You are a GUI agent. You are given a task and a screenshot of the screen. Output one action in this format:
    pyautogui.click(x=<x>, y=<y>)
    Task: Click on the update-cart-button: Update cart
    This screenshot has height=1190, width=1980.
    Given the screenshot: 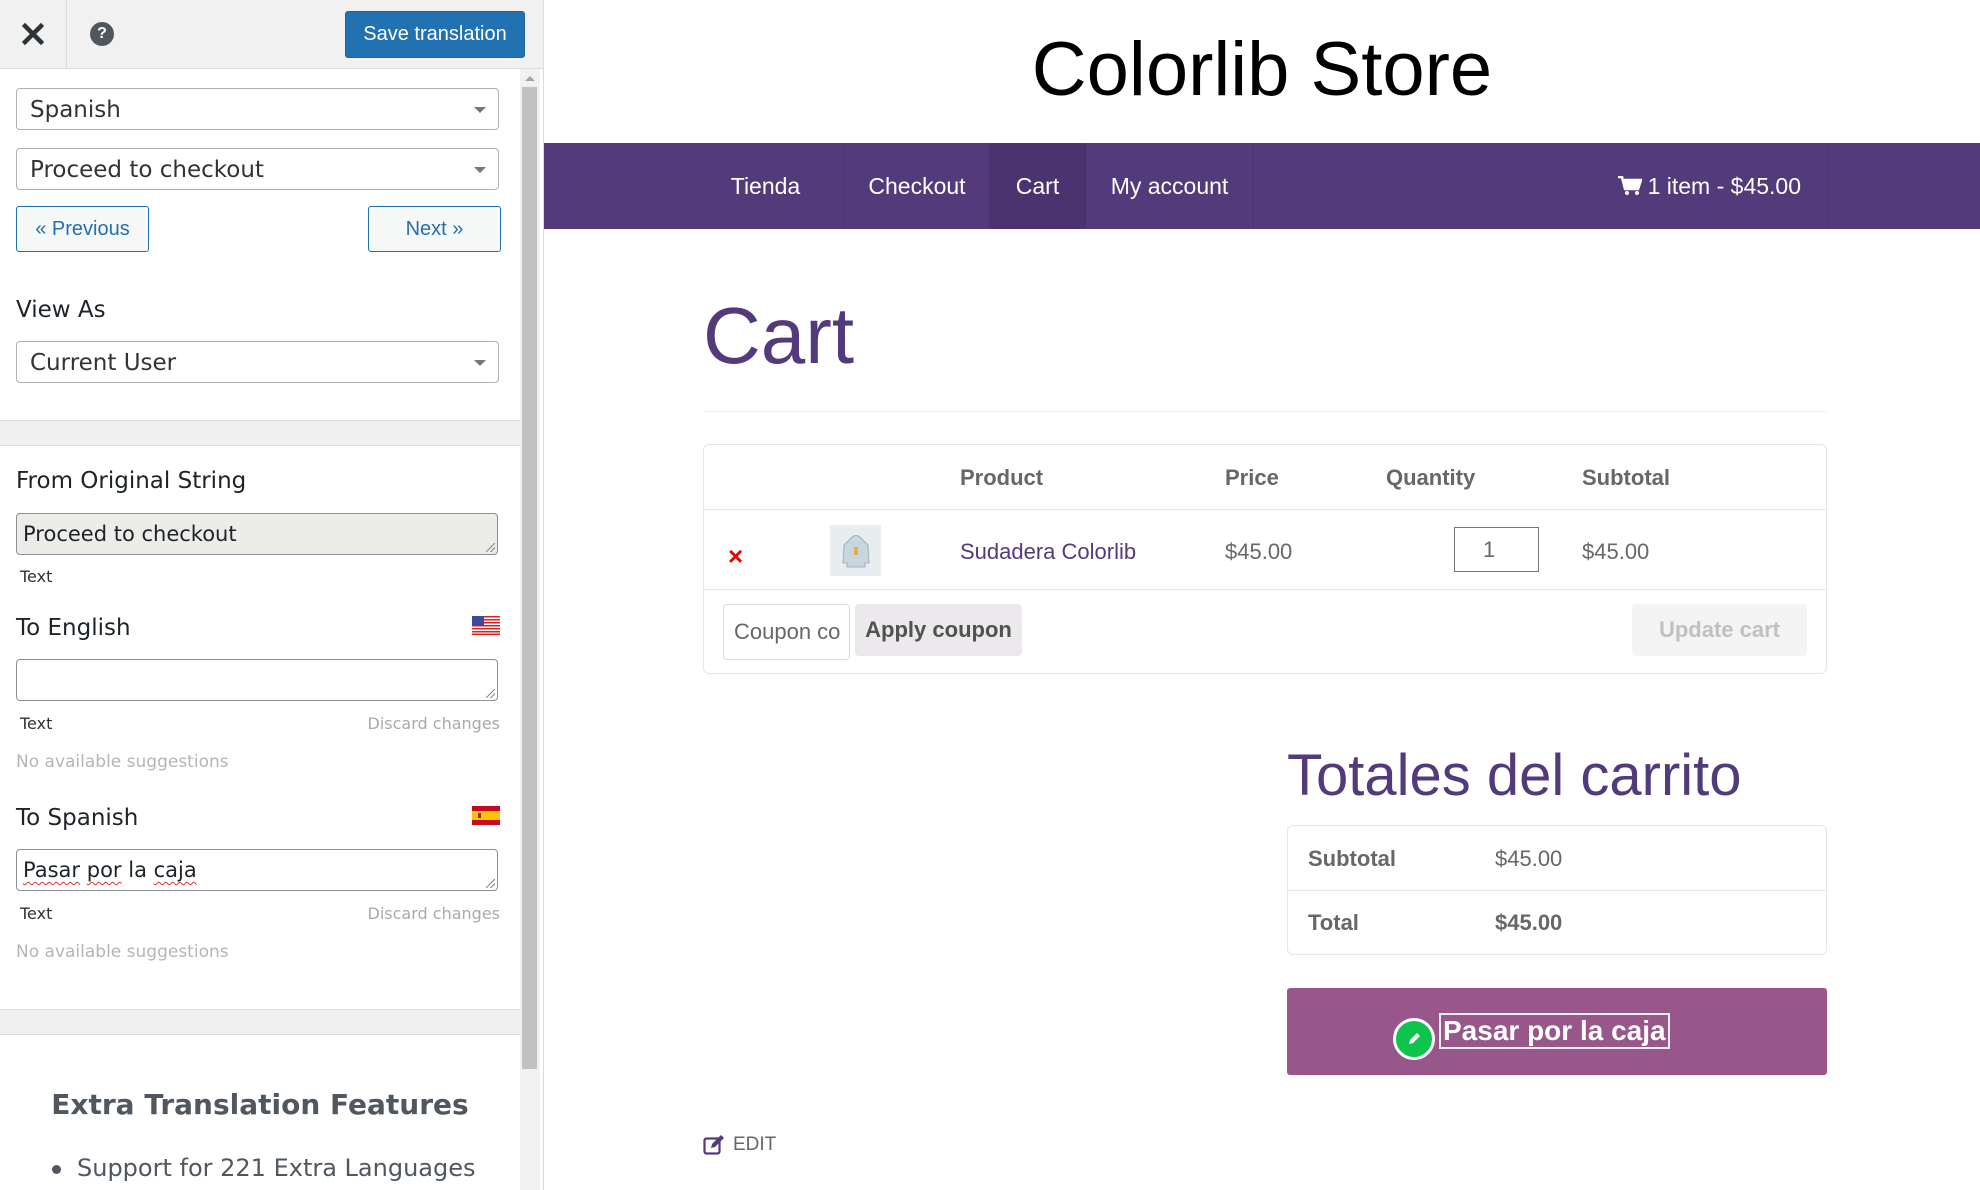 What is the action you would take?
    pyautogui.click(x=1719, y=630)
    